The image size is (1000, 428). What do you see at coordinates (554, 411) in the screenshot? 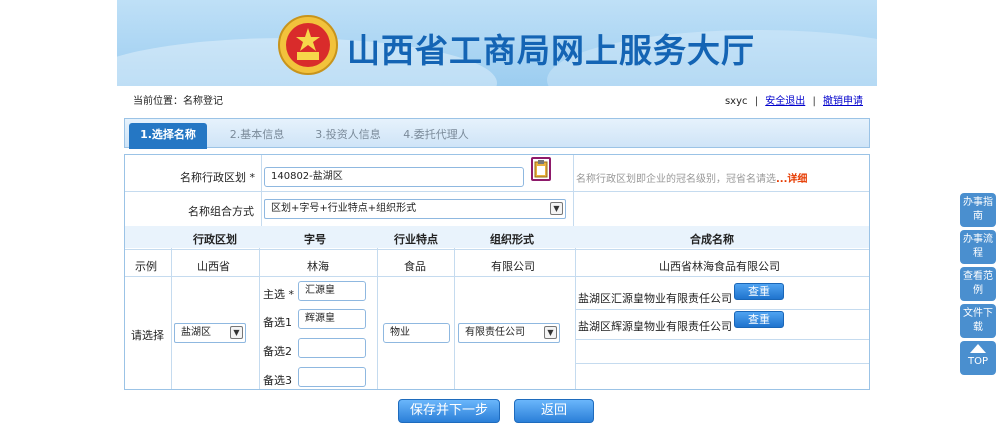
I see `back-button: 返回` at bounding box center [554, 411].